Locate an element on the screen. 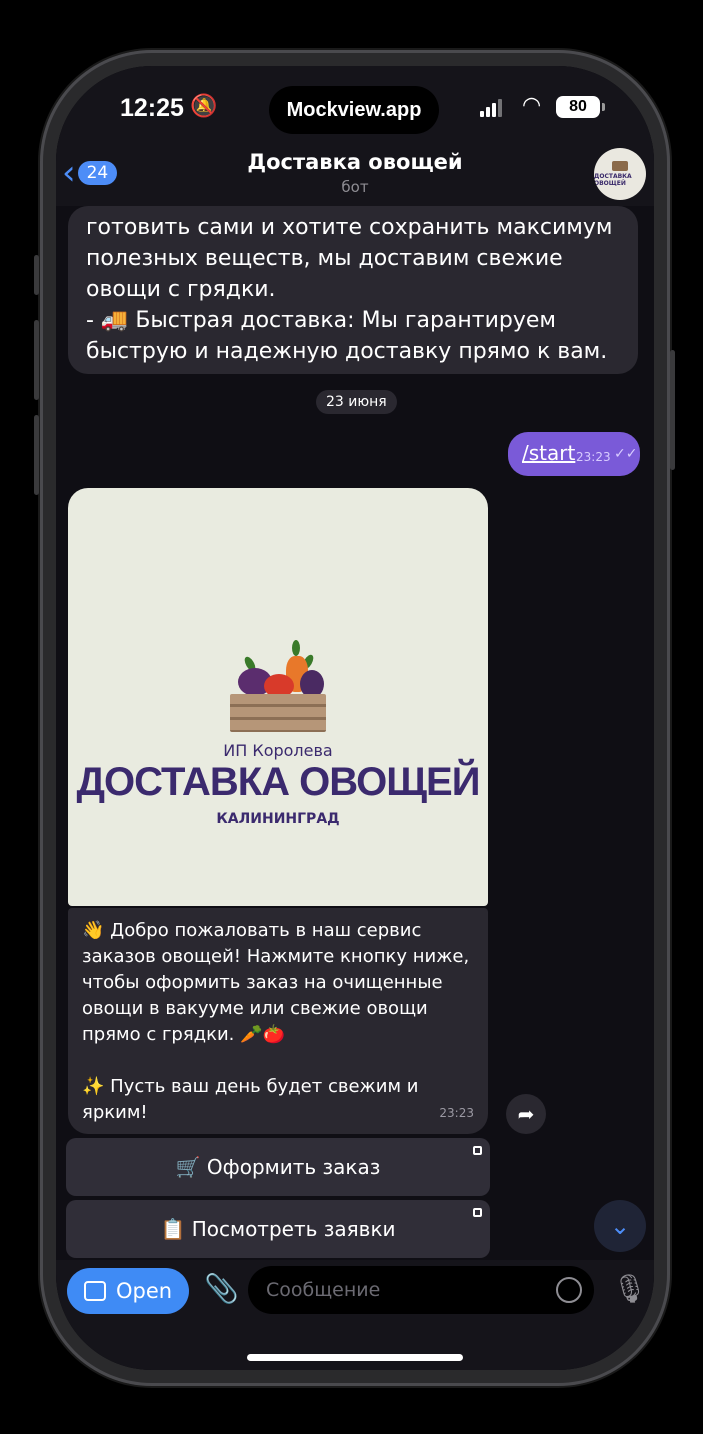 The width and height of the screenshot is (703, 1434). mute-switch is located at coordinates (36, 275).